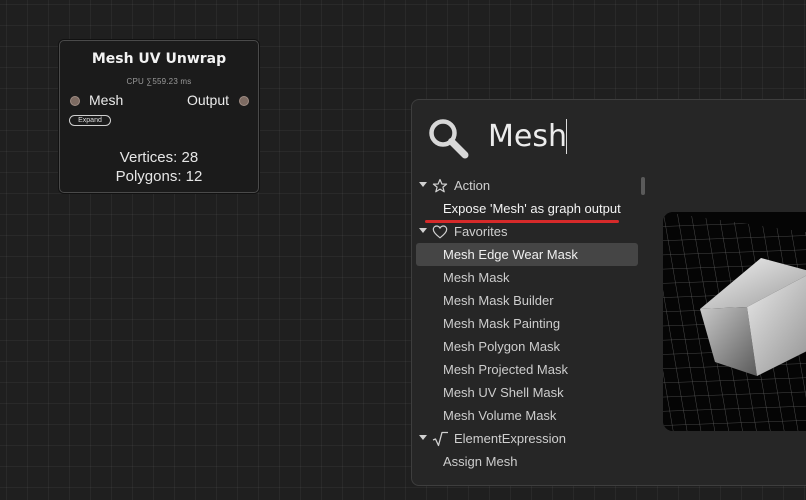  I want to click on list-item: Mesh Polygon Mask, so click(527, 346).